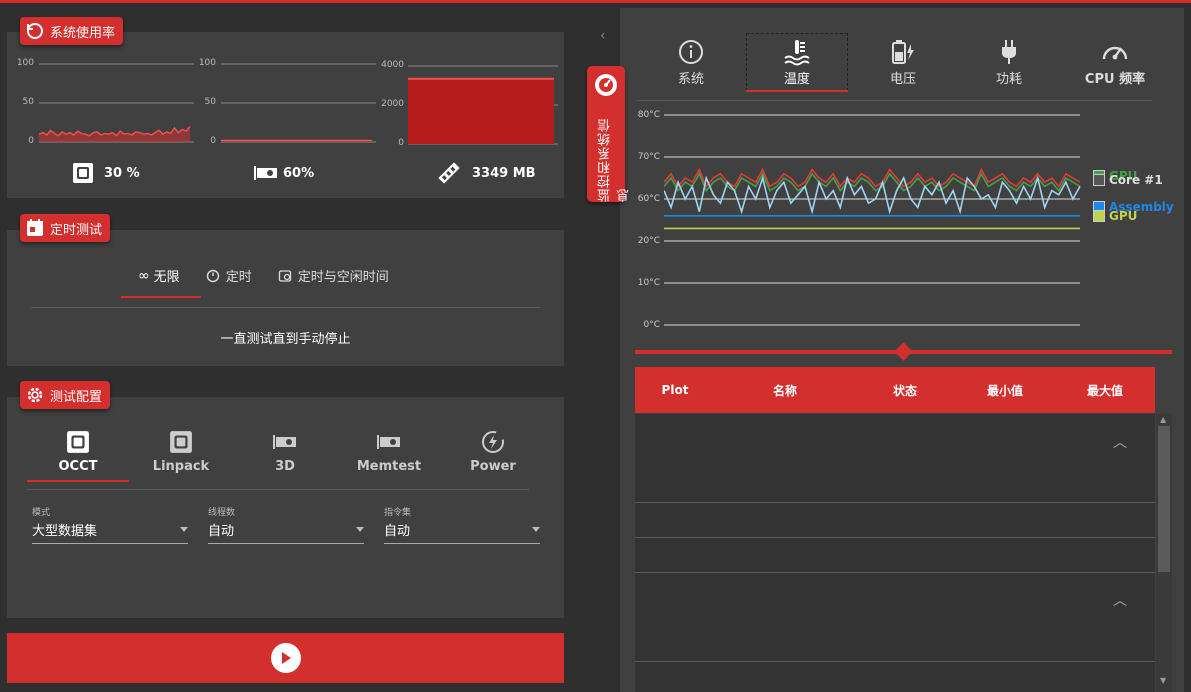 The height and width of the screenshot is (692, 1191). What do you see at coordinates (648, 199) in the screenshot?
I see `y-tick-60: 60°C` at bounding box center [648, 199].